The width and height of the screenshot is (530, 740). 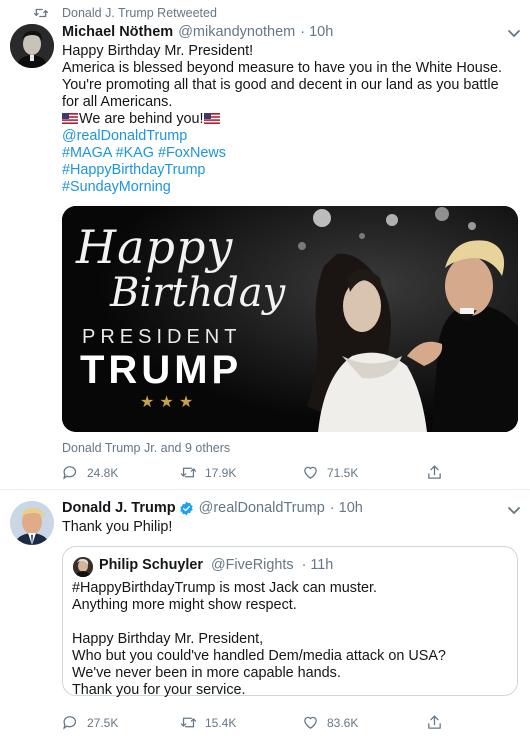 What do you see at coordinates (289, 187) in the screenshot?
I see `hashtag-link: #SundayMorning` at bounding box center [289, 187].